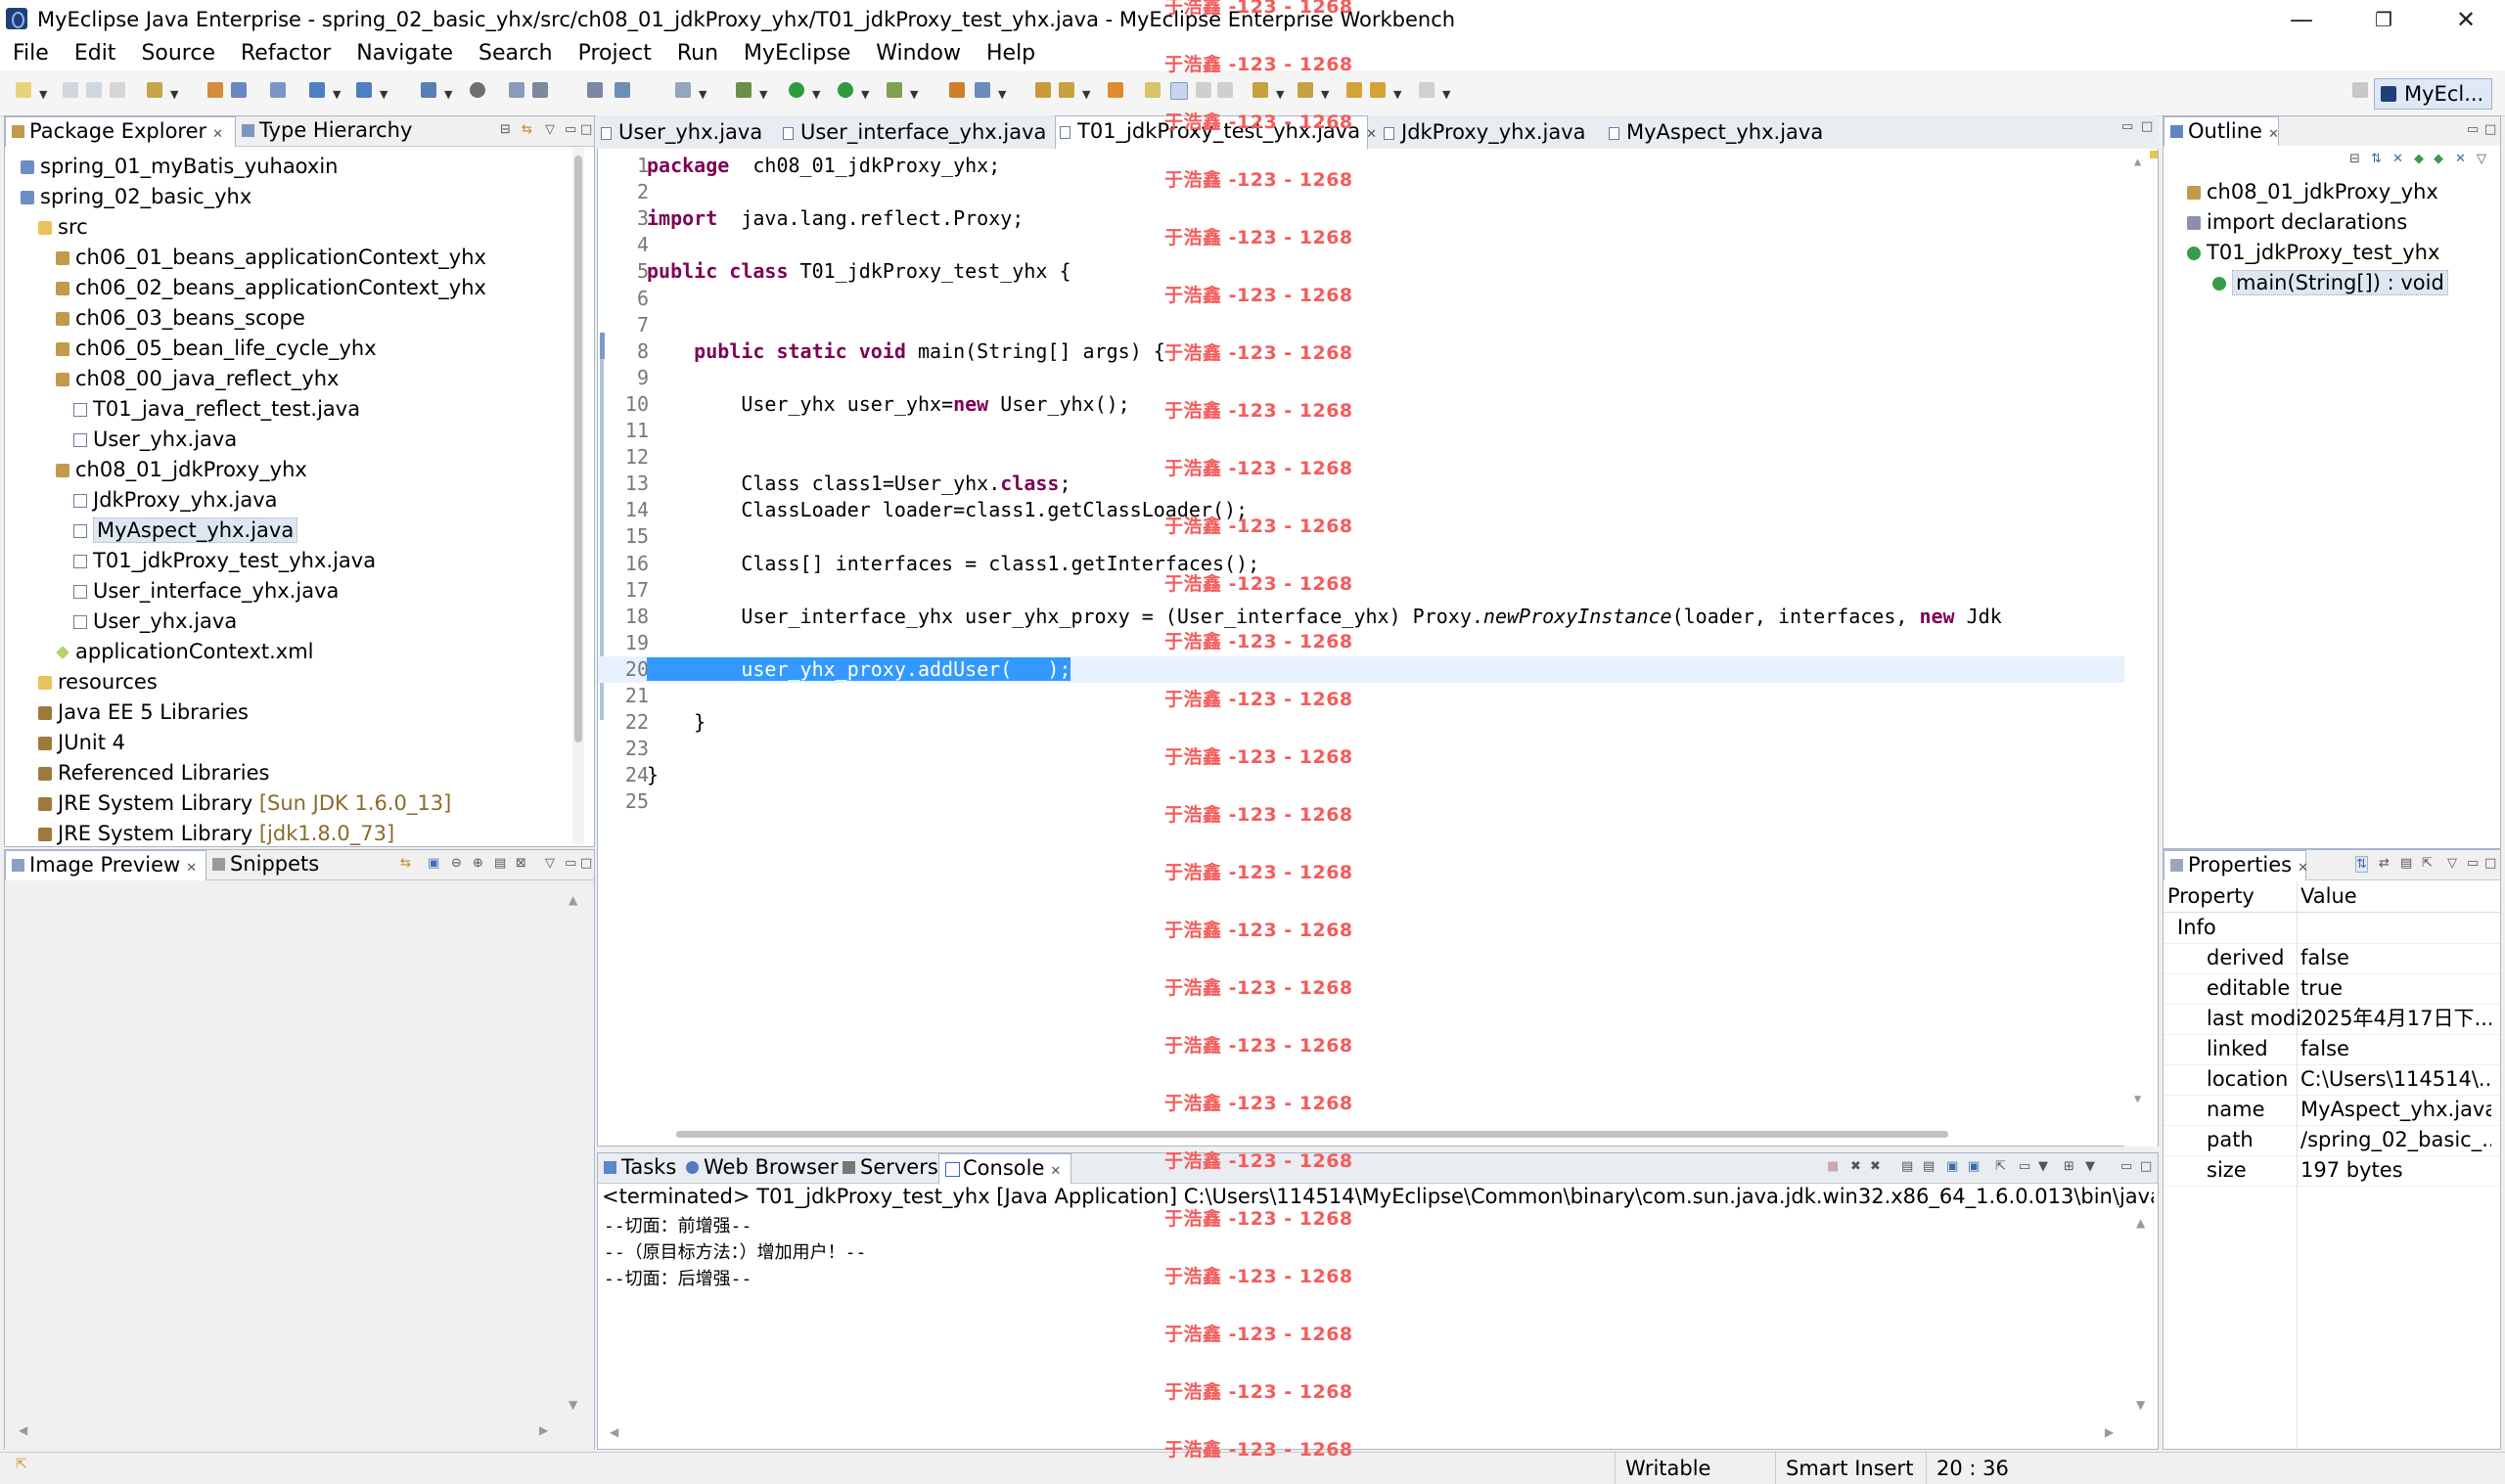  What do you see at coordinates (2331, 1171) in the screenshot?
I see `property-row: size 197 bytes` at bounding box center [2331, 1171].